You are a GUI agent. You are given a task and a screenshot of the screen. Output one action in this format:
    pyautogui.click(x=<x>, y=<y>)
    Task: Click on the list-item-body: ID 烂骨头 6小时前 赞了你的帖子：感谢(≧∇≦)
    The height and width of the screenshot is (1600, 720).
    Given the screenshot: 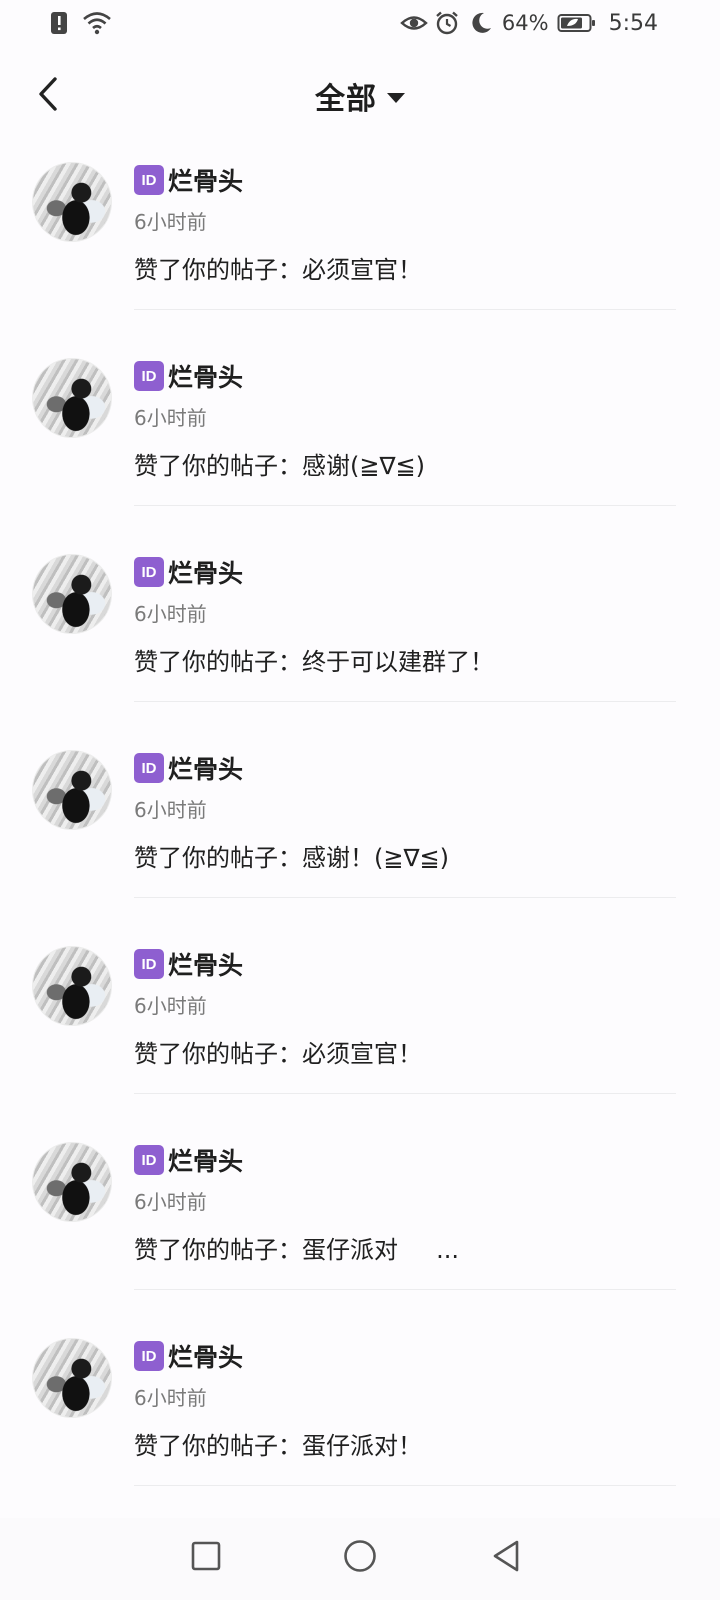 What is the action you would take?
    pyautogui.click(x=405, y=419)
    